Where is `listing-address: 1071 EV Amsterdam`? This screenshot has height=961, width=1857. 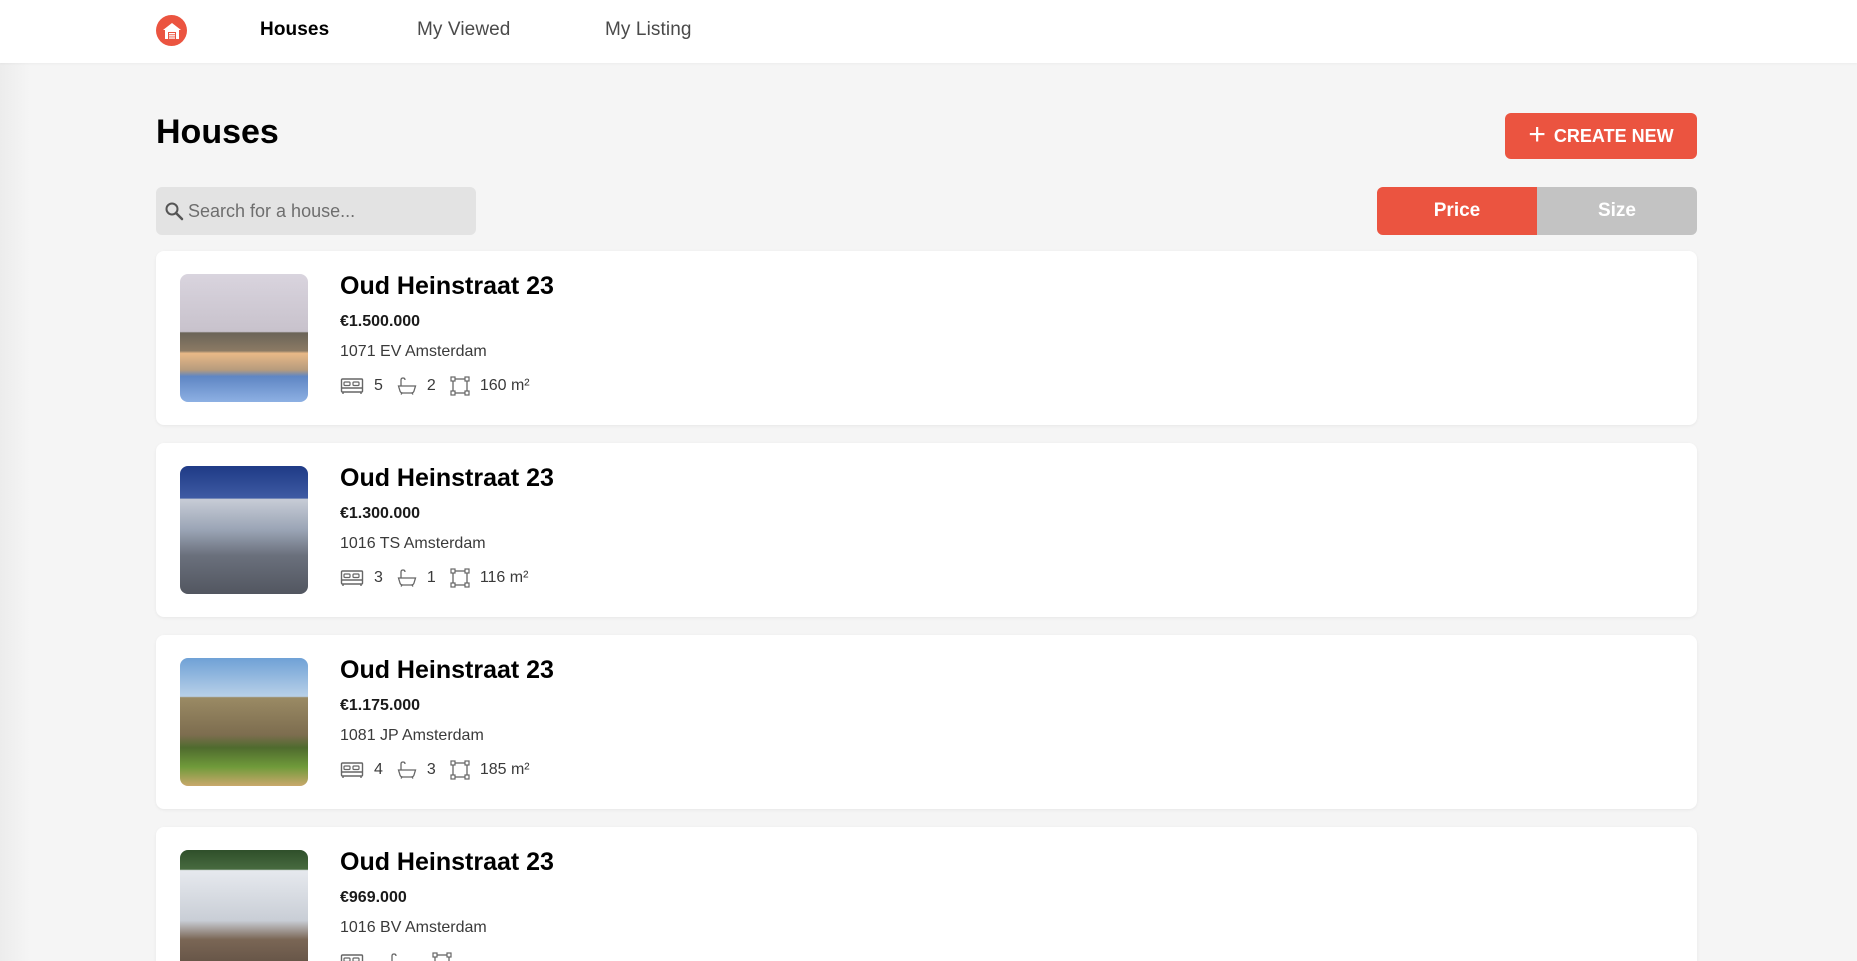 listing-address: 1071 EV Amsterdam is located at coordinates (413, 351).